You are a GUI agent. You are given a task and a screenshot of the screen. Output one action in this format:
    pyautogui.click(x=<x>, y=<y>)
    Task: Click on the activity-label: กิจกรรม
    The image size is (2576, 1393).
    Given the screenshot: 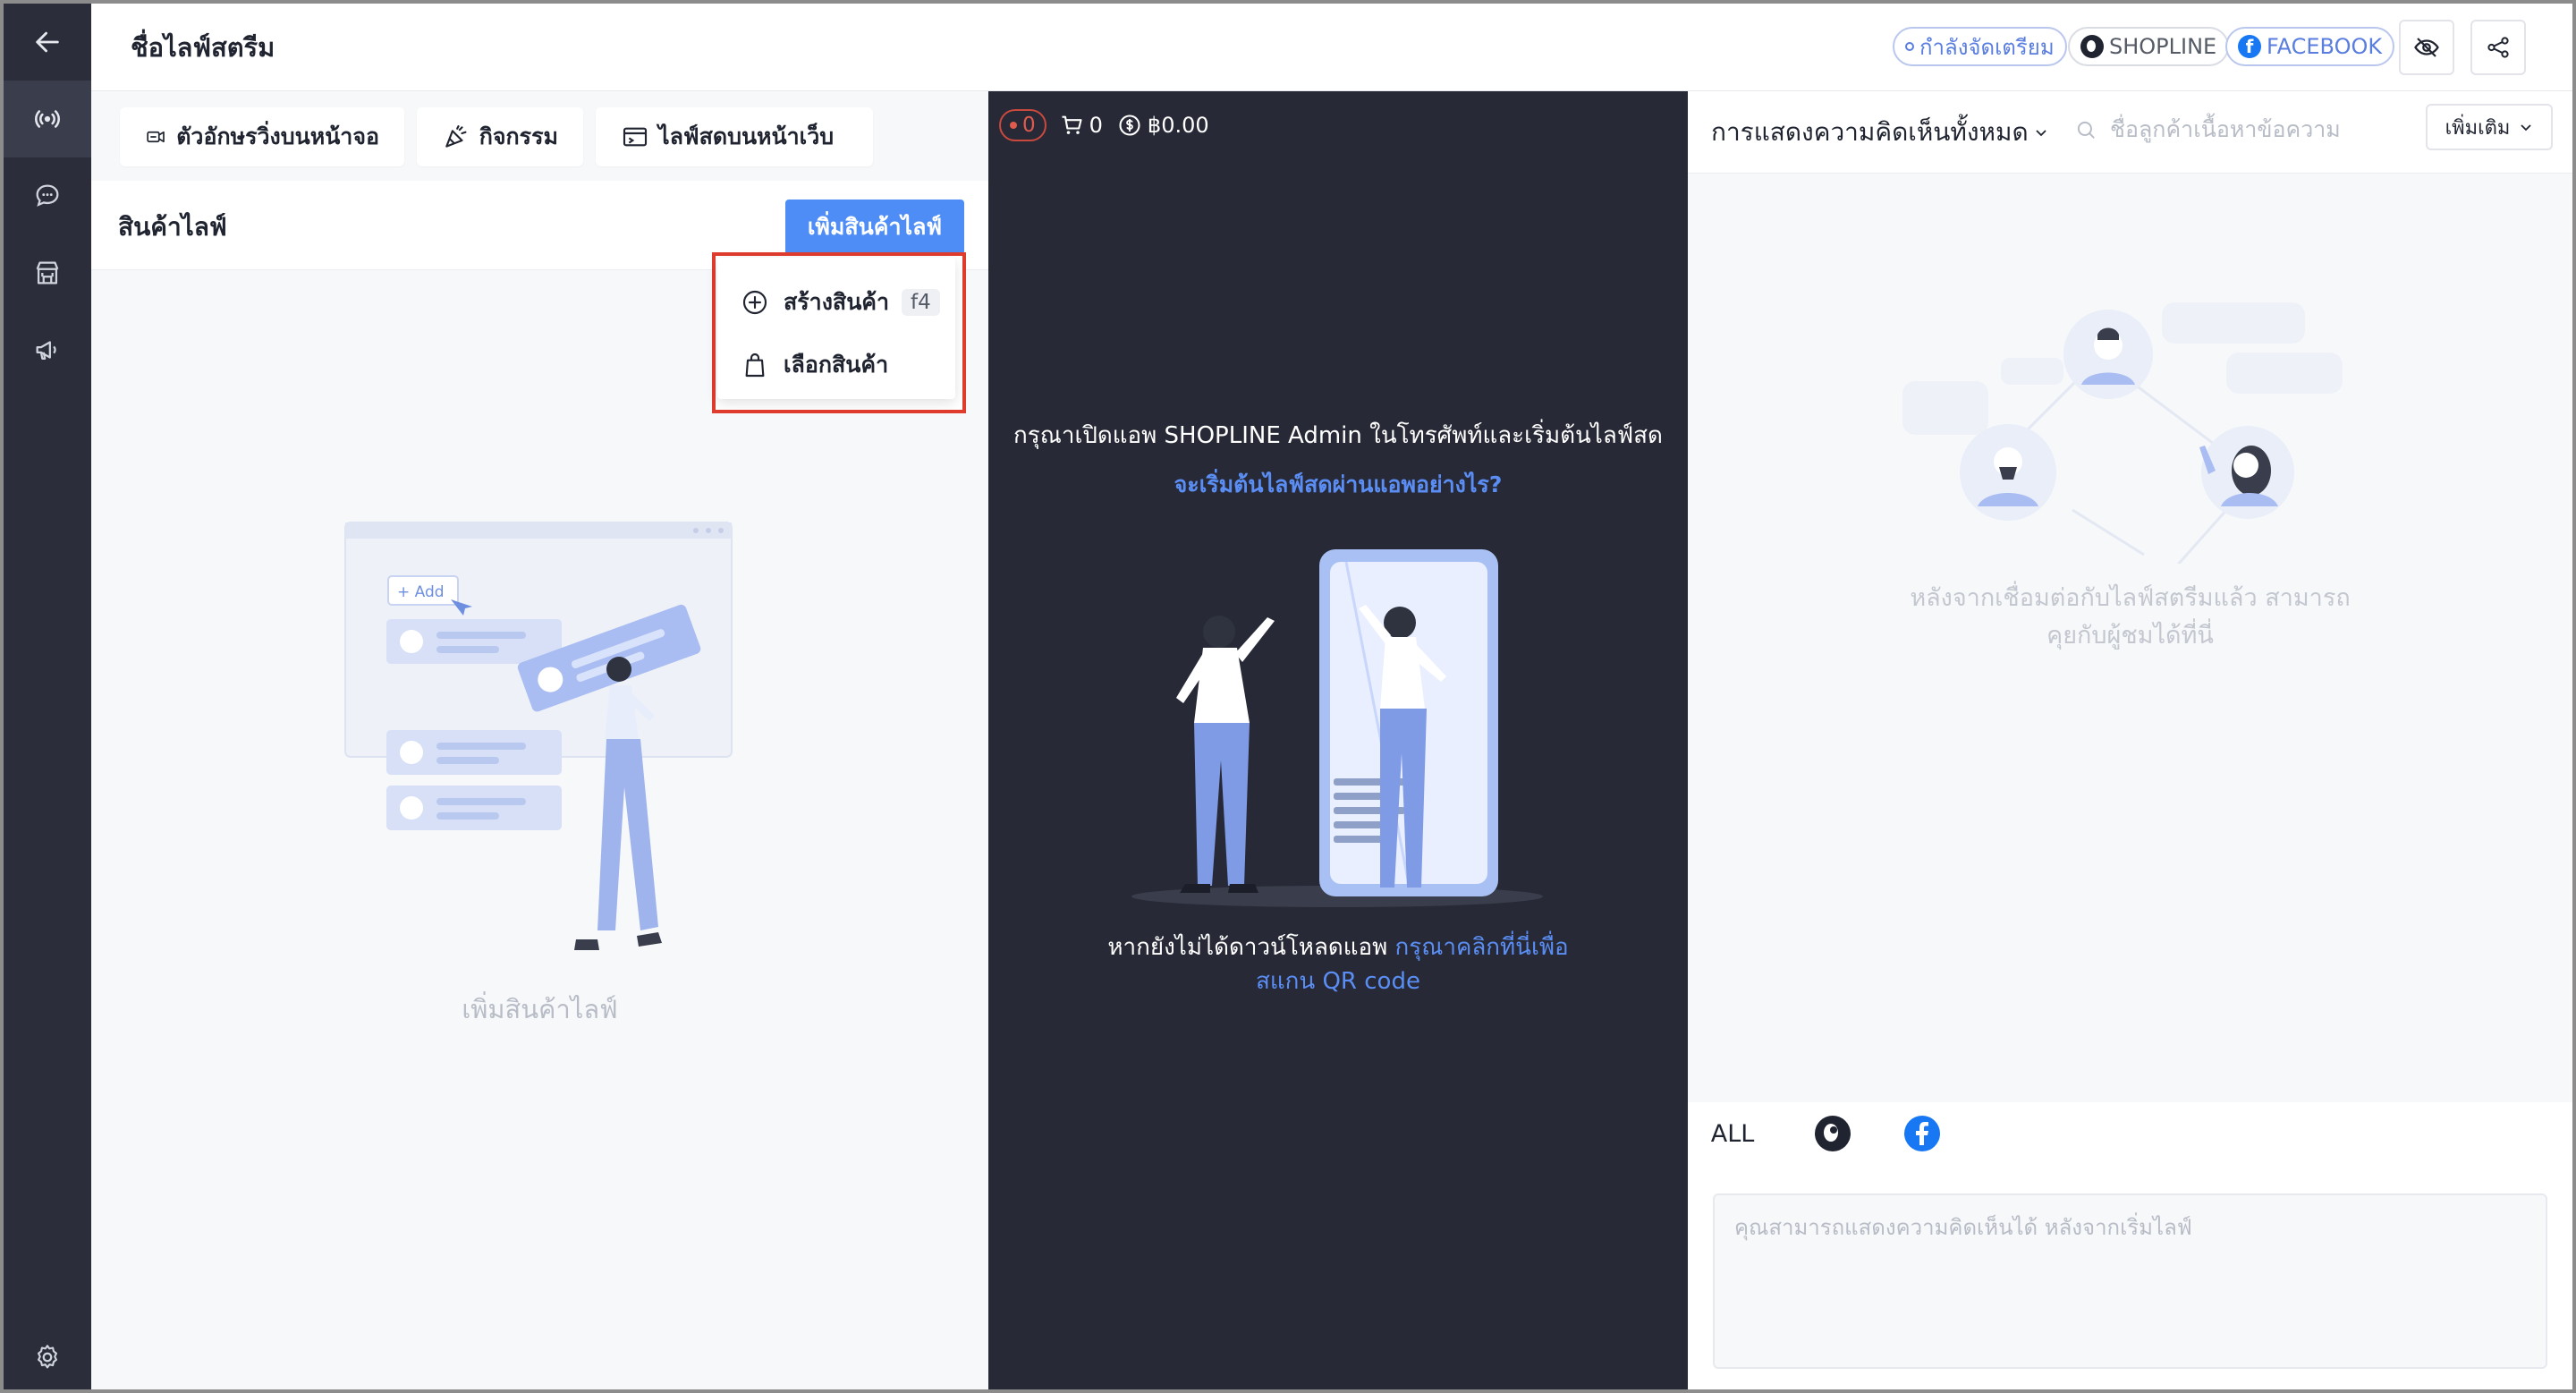 What is the action you would take?
    pyautogui.click(x=518, y=136)
    